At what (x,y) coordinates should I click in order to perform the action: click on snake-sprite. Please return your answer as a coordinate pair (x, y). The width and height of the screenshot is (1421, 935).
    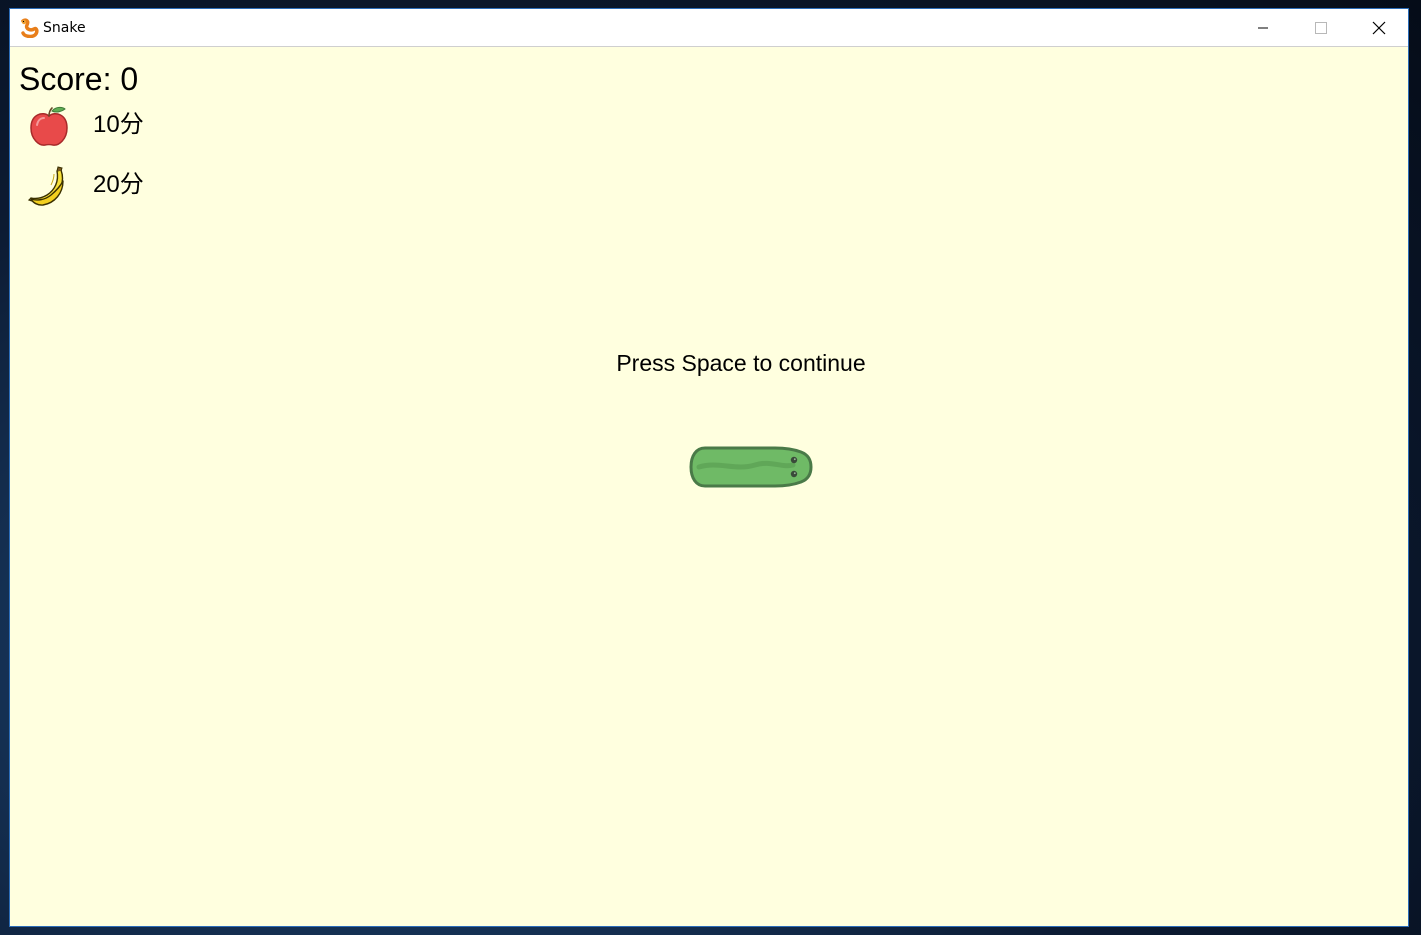
    Looking at the image, I should click on (751, 467).